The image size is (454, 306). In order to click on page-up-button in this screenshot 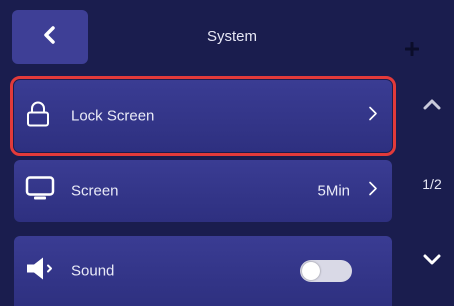, I will do `click(432, 106)`.